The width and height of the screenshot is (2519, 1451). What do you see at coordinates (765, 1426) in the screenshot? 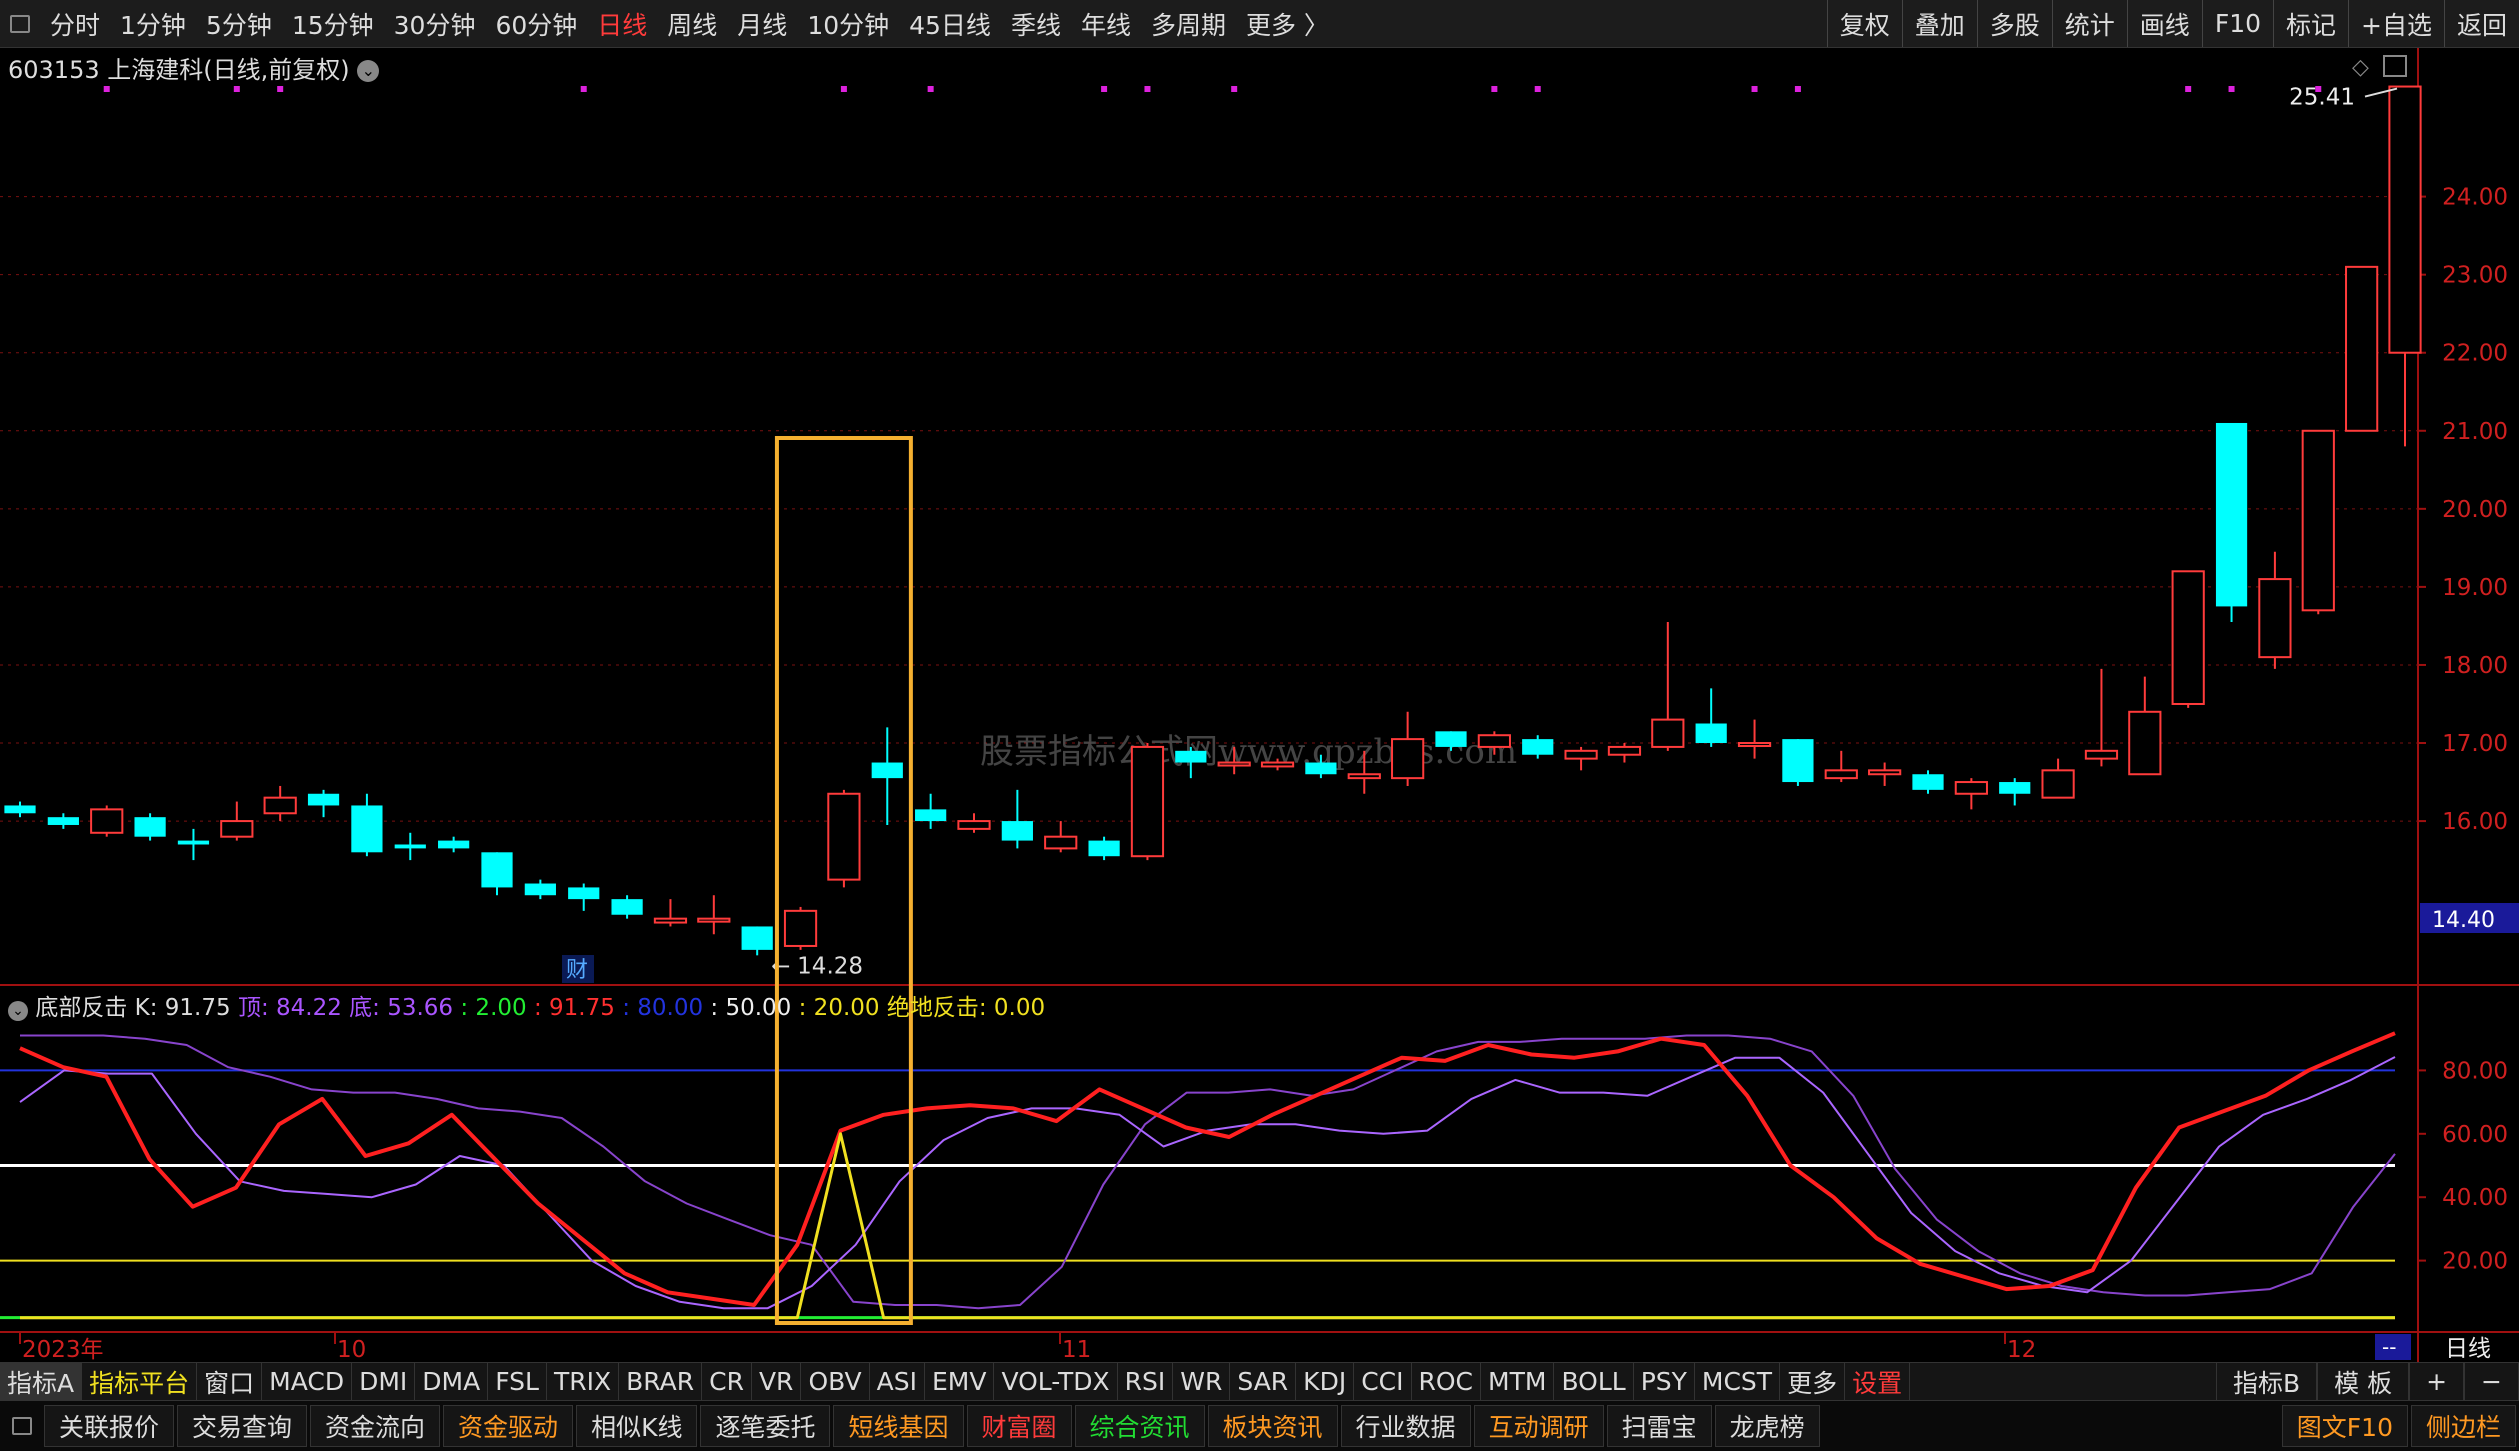
I see `bottom-item-5: 逐笔委托` at bounding box center [765, 1426].